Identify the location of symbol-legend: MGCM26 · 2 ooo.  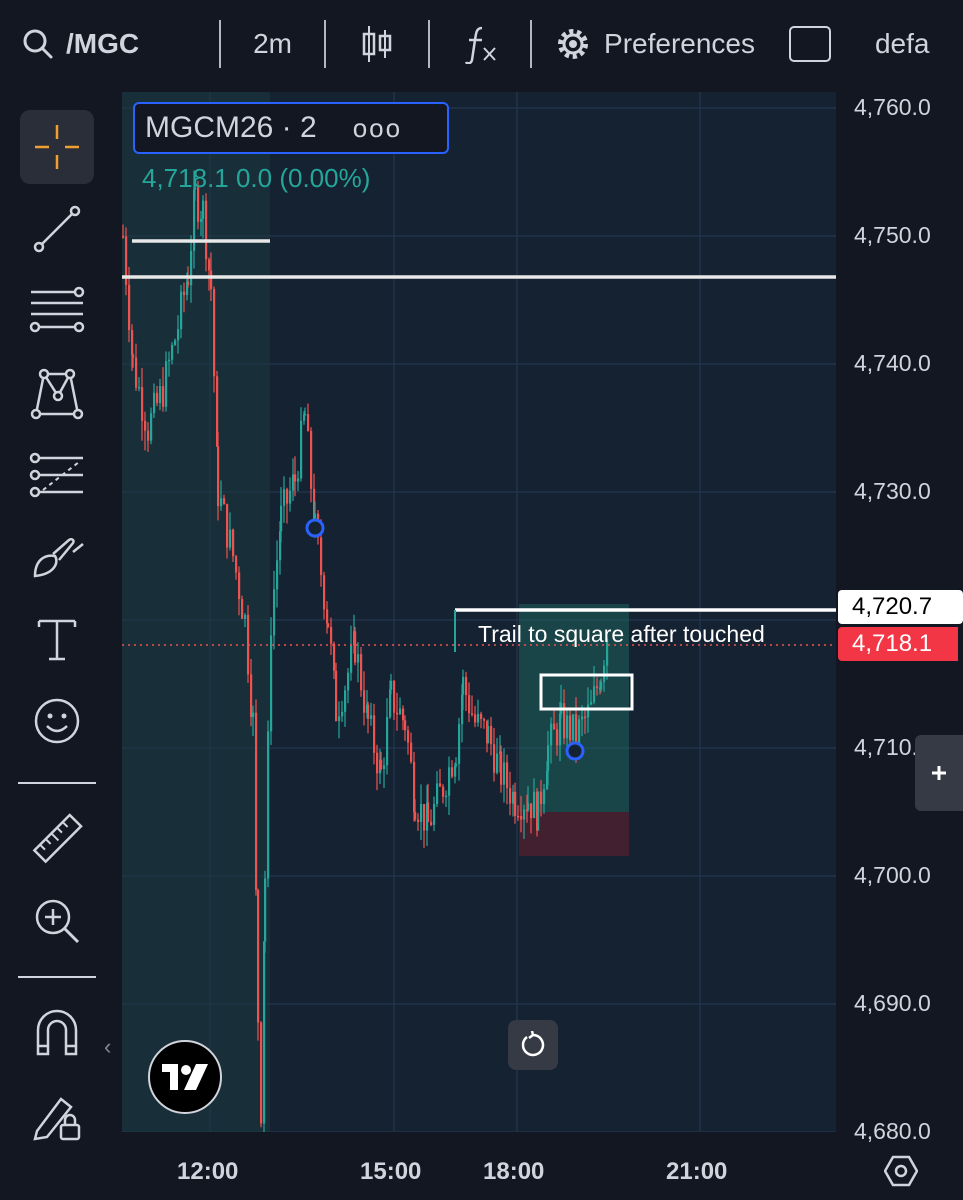
(291, 128).